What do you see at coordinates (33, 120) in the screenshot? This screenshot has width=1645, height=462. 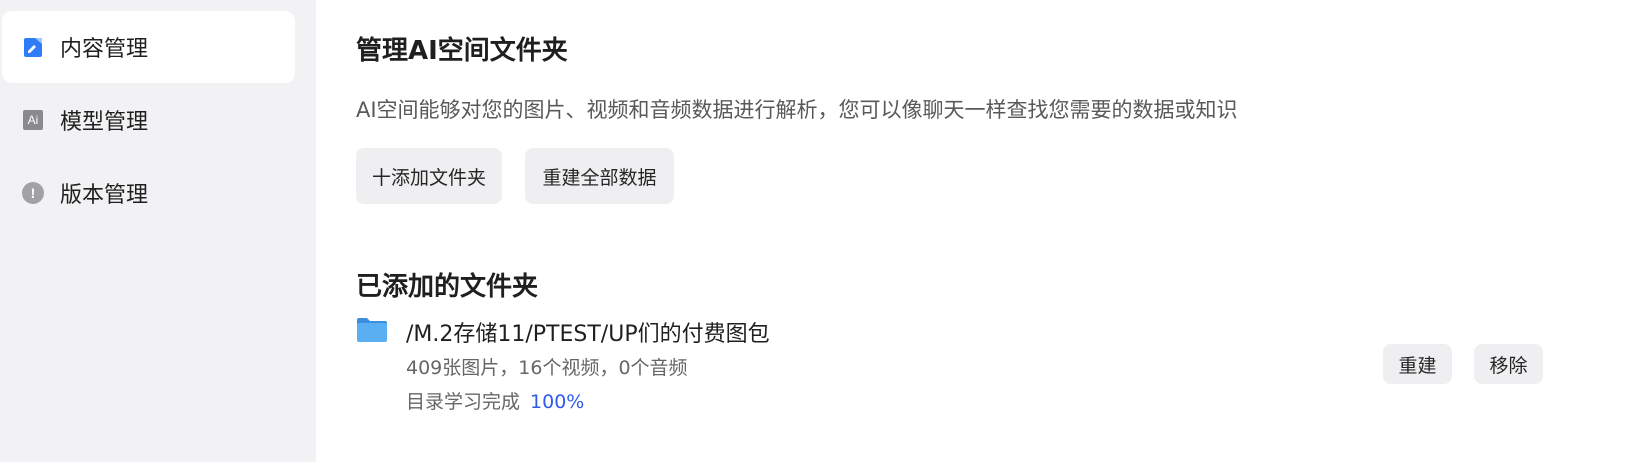 I see `ai-icon: Ai` at bounding box center [33, 120].